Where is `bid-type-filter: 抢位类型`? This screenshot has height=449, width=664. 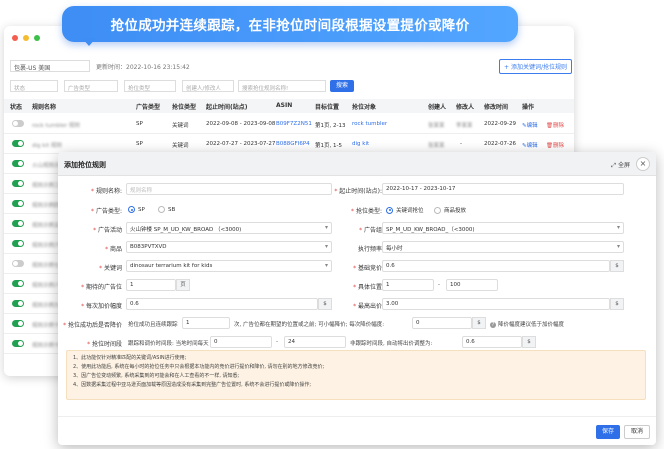
bid-type-filter: 抢位类型 is located at coordinates (150, 86).